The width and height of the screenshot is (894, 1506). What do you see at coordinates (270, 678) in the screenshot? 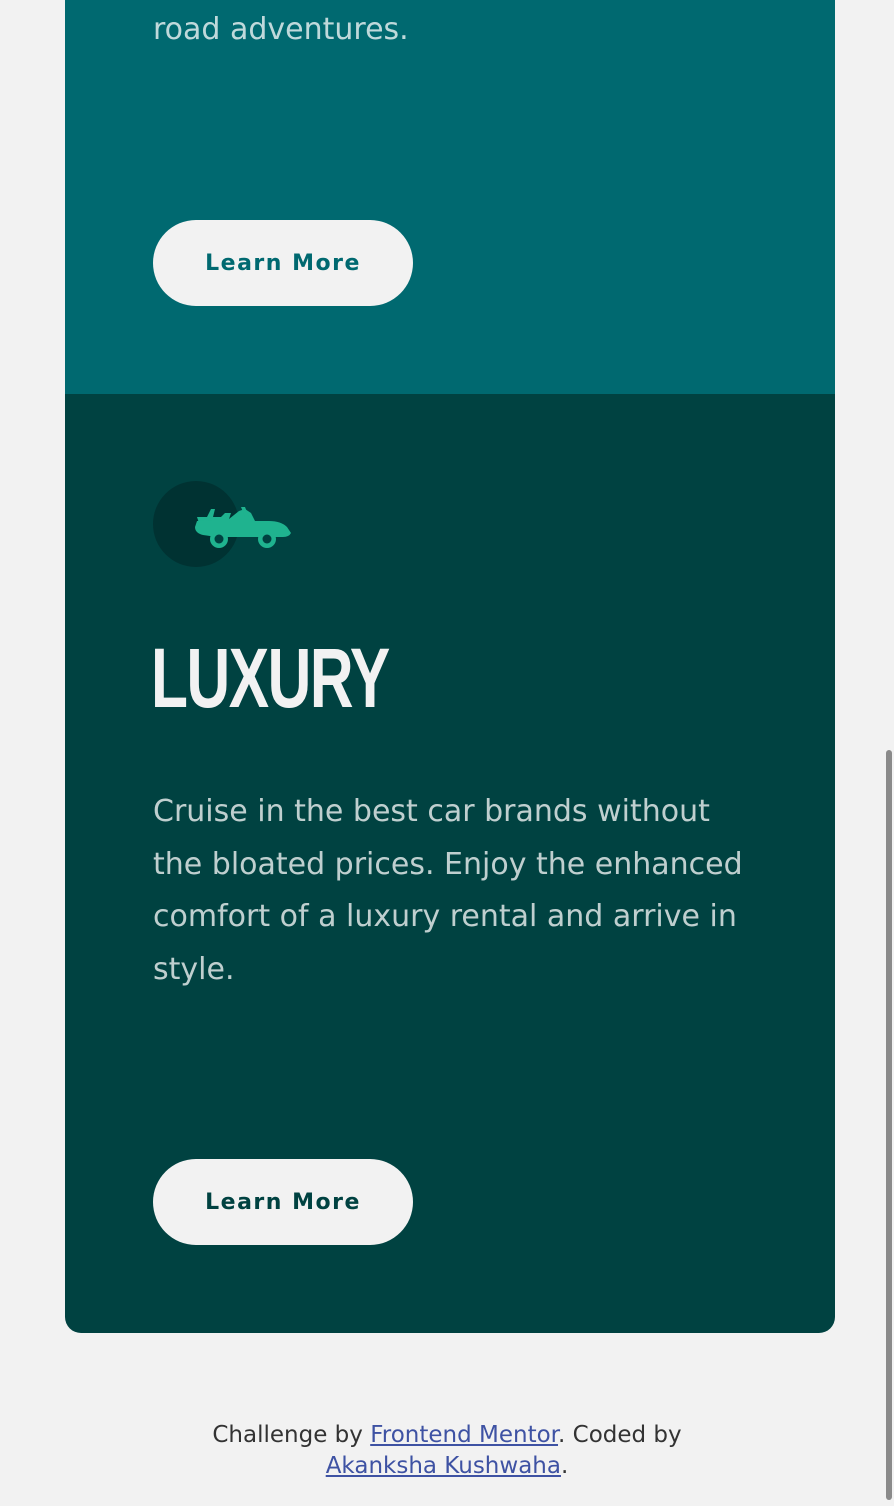
I see `luxury-title: LUXURY` at bounding box center [270, 678].